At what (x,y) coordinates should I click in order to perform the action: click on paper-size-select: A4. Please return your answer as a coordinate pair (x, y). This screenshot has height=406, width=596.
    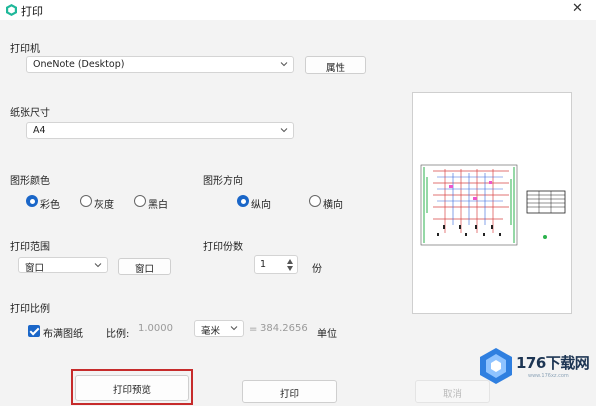
    Looking at the image, I should click on (160, 130).